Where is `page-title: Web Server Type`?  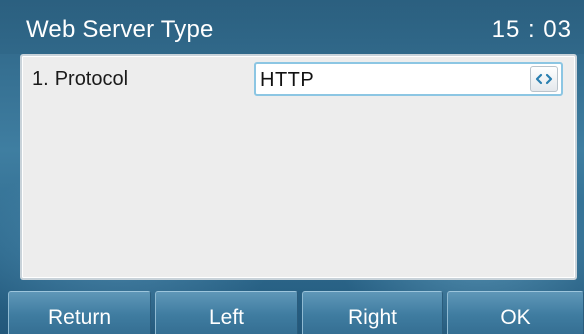
page-title: Web Server Type is located at coordinates (120, 29).